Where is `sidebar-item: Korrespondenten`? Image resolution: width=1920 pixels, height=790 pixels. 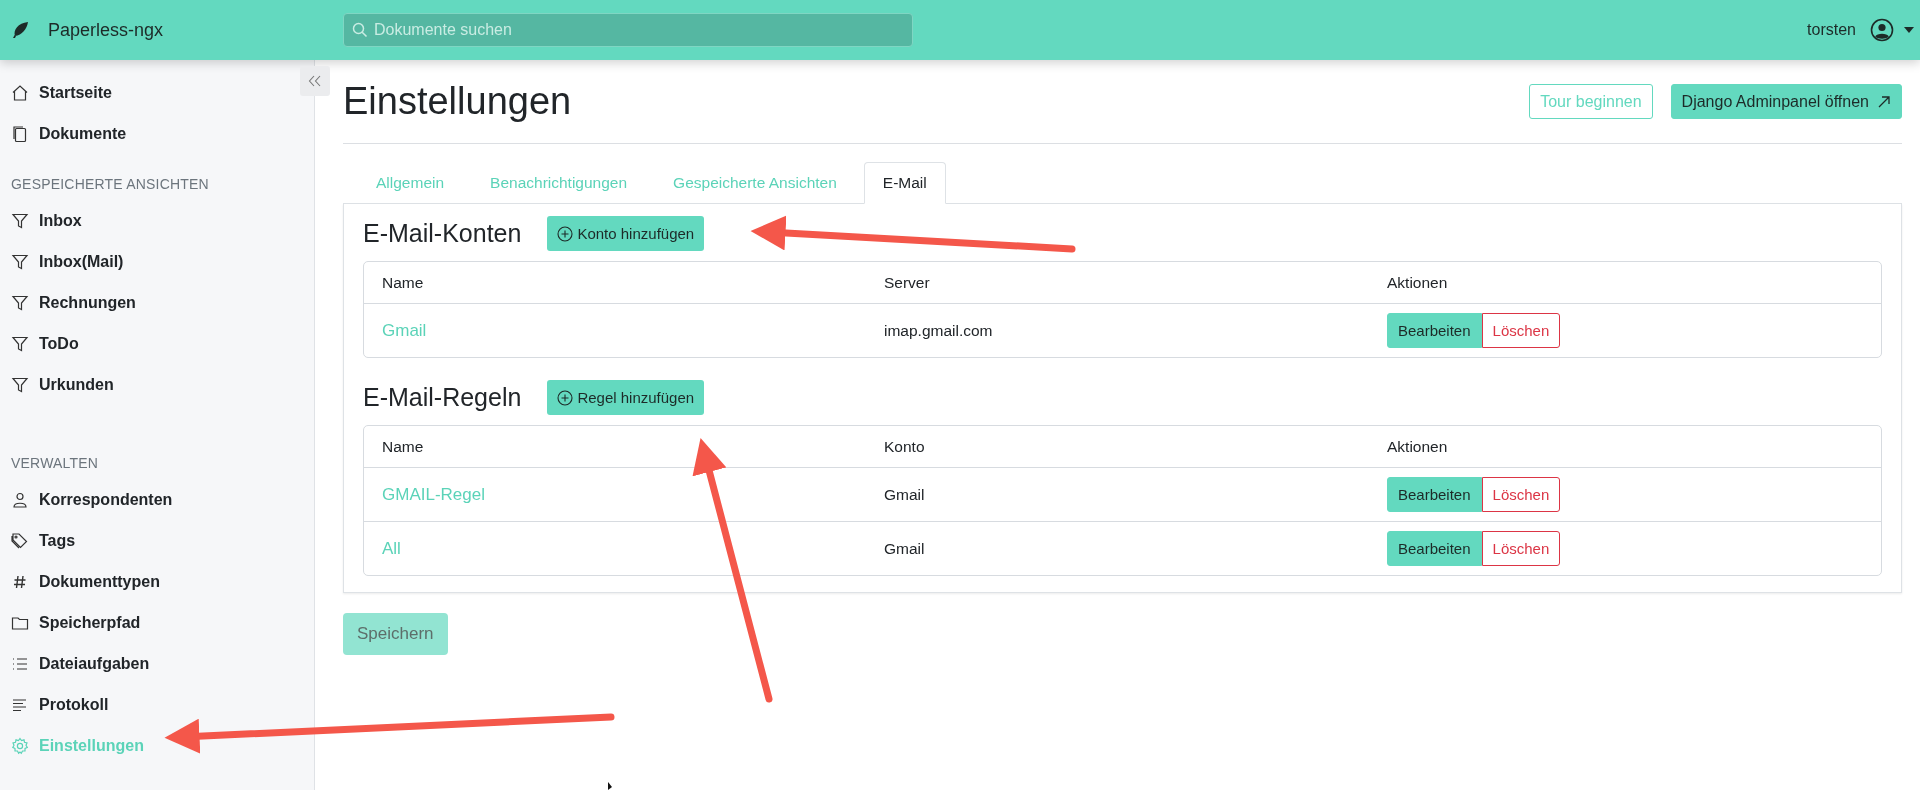
sidebar-item: Korrespondenten is located at coordinates (92, 499).